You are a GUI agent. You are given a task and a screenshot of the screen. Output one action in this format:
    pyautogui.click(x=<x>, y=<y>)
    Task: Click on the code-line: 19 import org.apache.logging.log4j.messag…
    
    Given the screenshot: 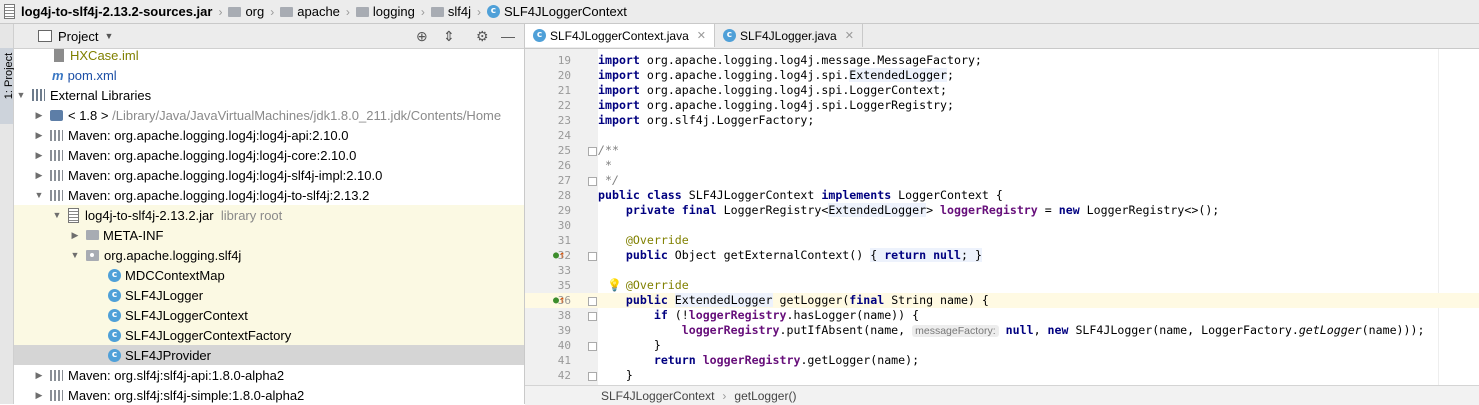 What is the action you would take?
    pyautogui.click(x=1002, y=60)
    